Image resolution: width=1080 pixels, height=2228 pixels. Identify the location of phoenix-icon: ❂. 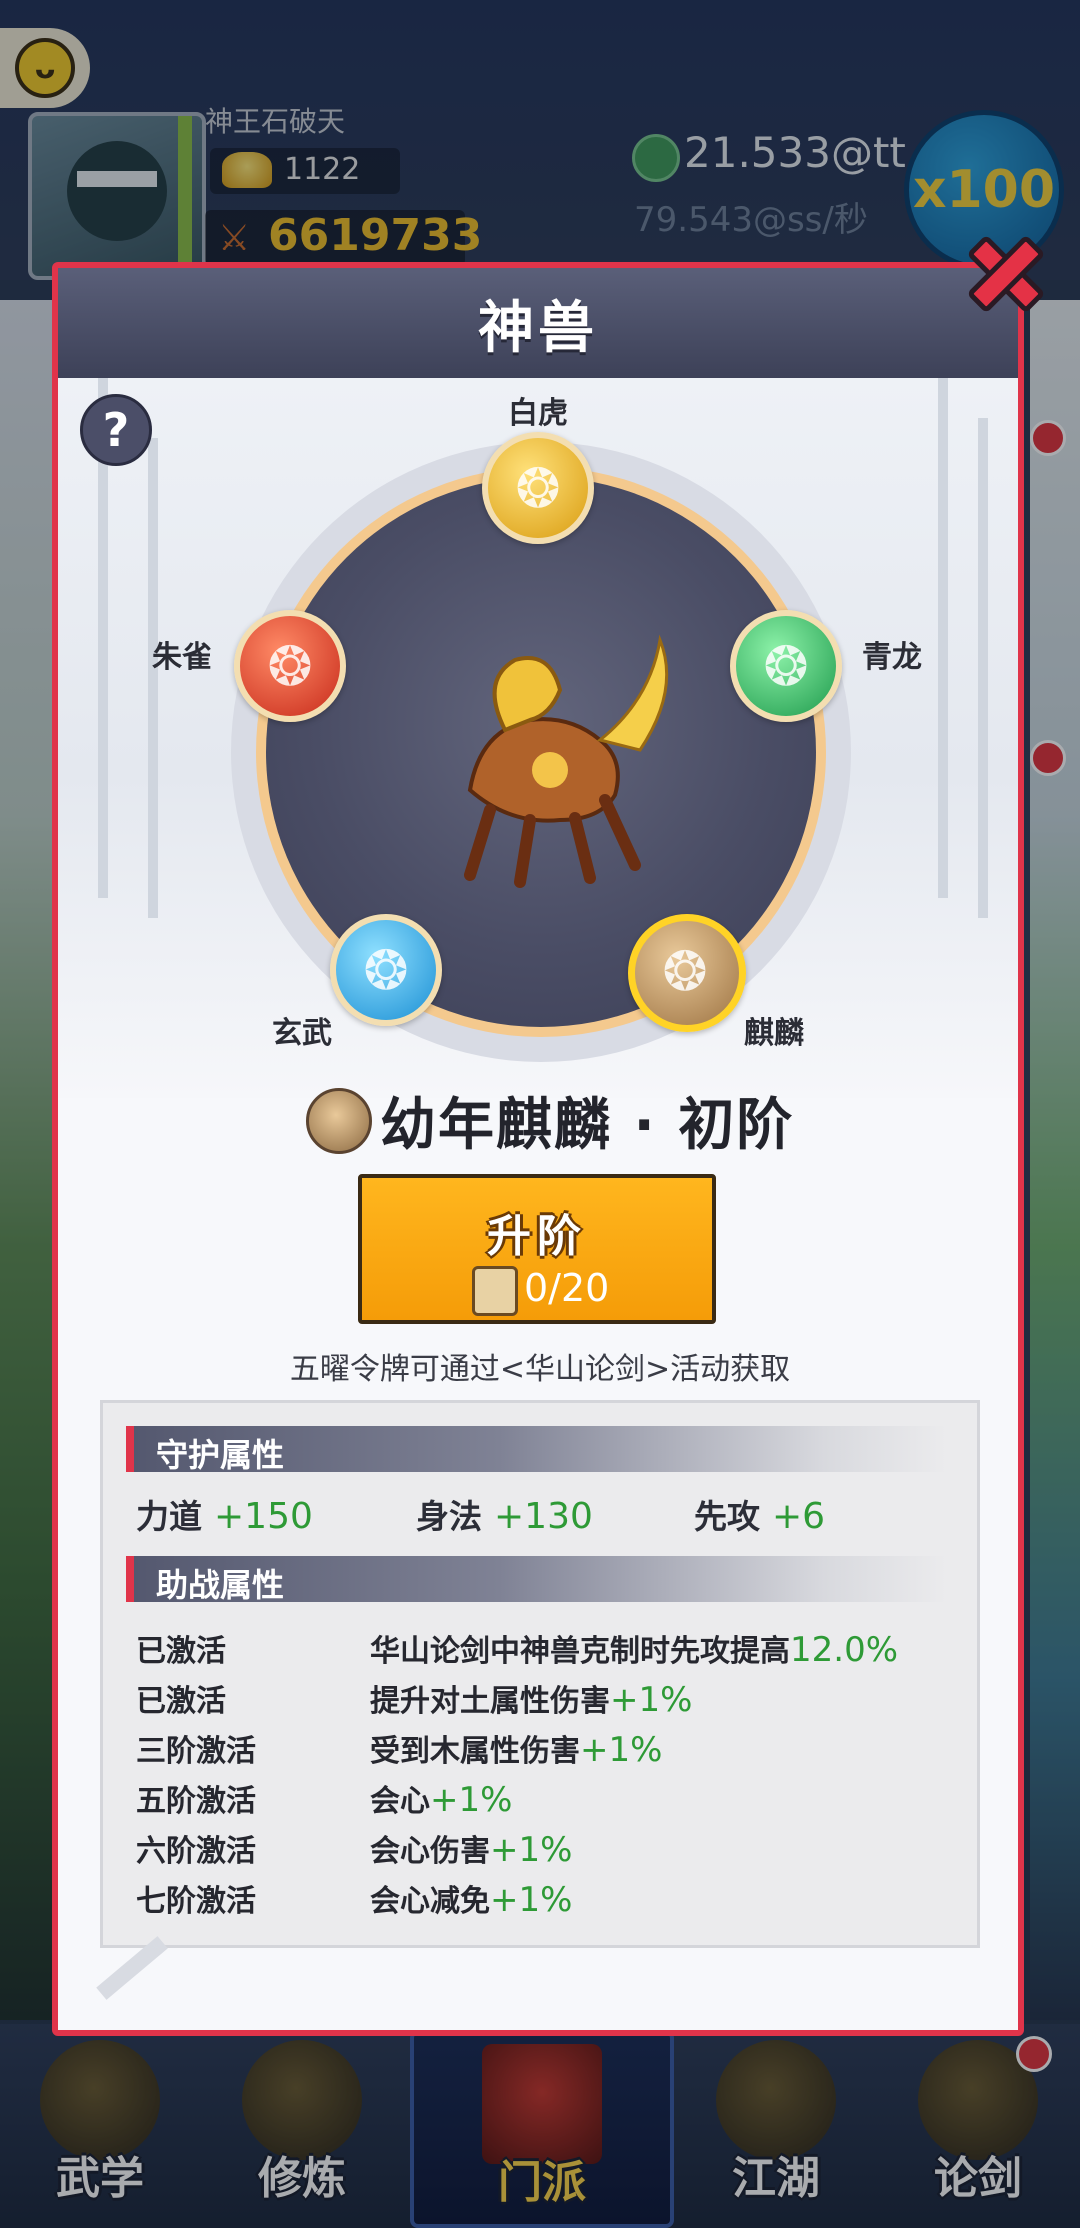
(290, 666).